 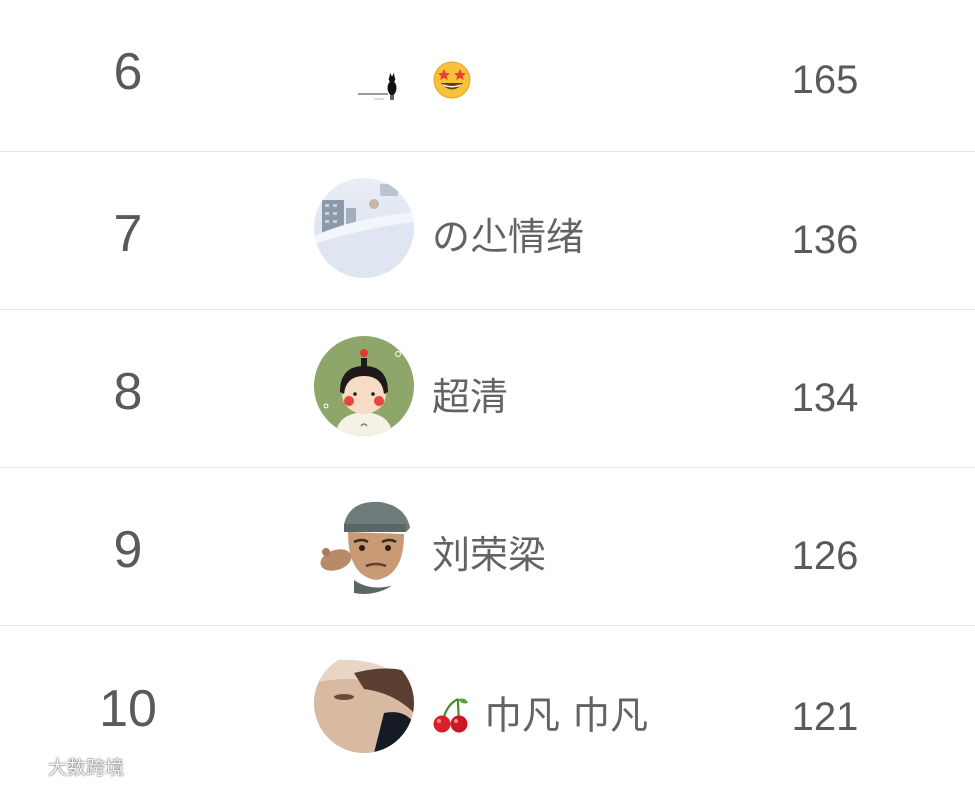 What do you see at coordinates (825, 240) in the screenshot?
I see `score-value: 136` at bounding box center [825, 240].